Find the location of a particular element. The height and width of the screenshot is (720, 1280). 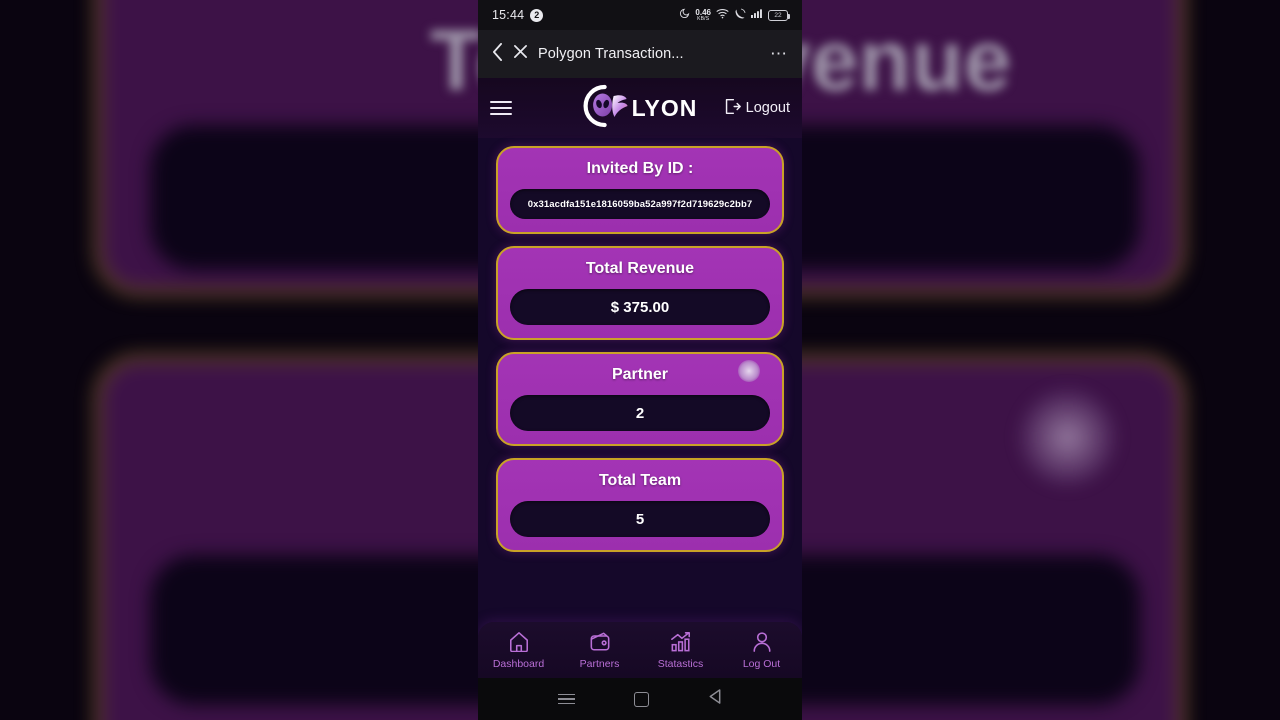

nav-item-log-out: Log Out is located at coordinates (761, 650).